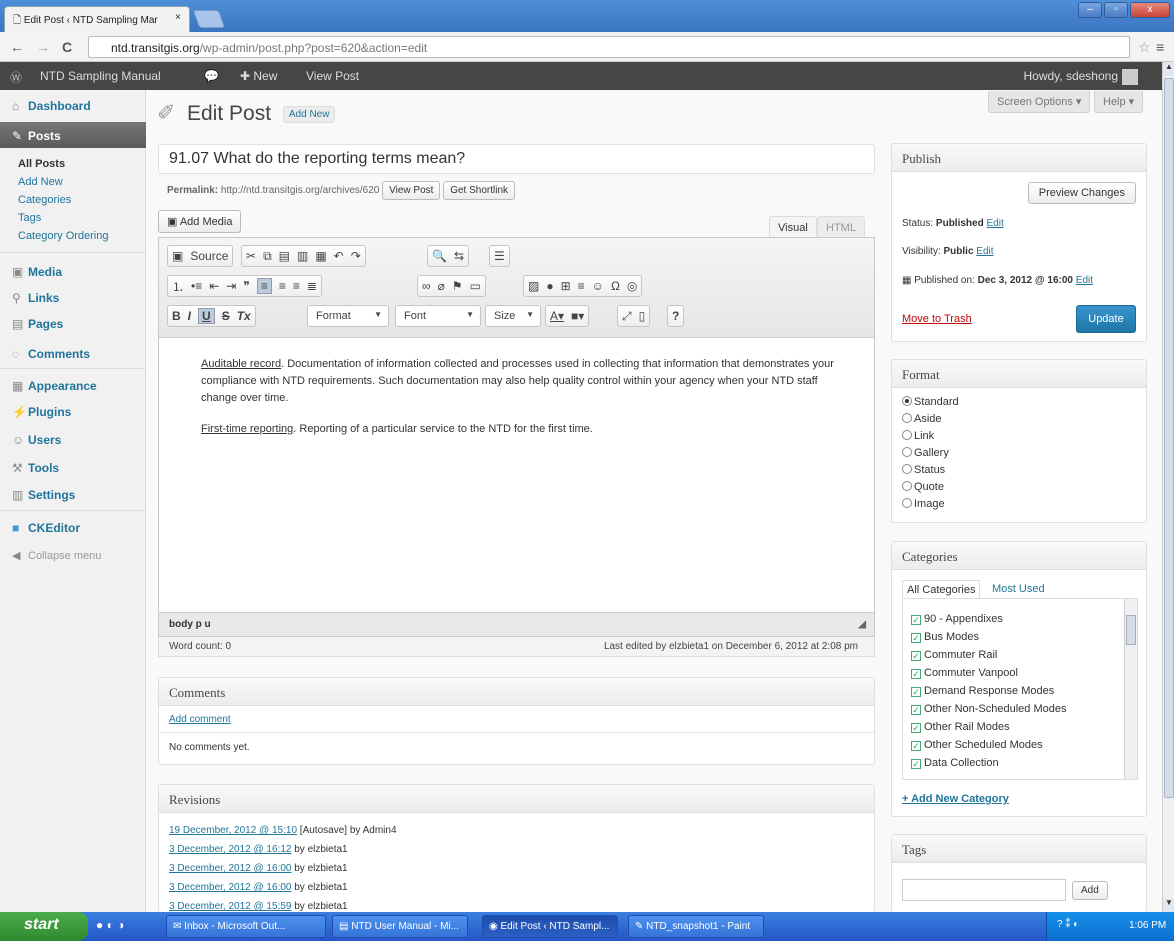 This screenshot has height=941, width=1174. What do you see at coordinates (918, 436) in the screenshot?
I see `format-option-link: Link` at bounding box center [918, 436].